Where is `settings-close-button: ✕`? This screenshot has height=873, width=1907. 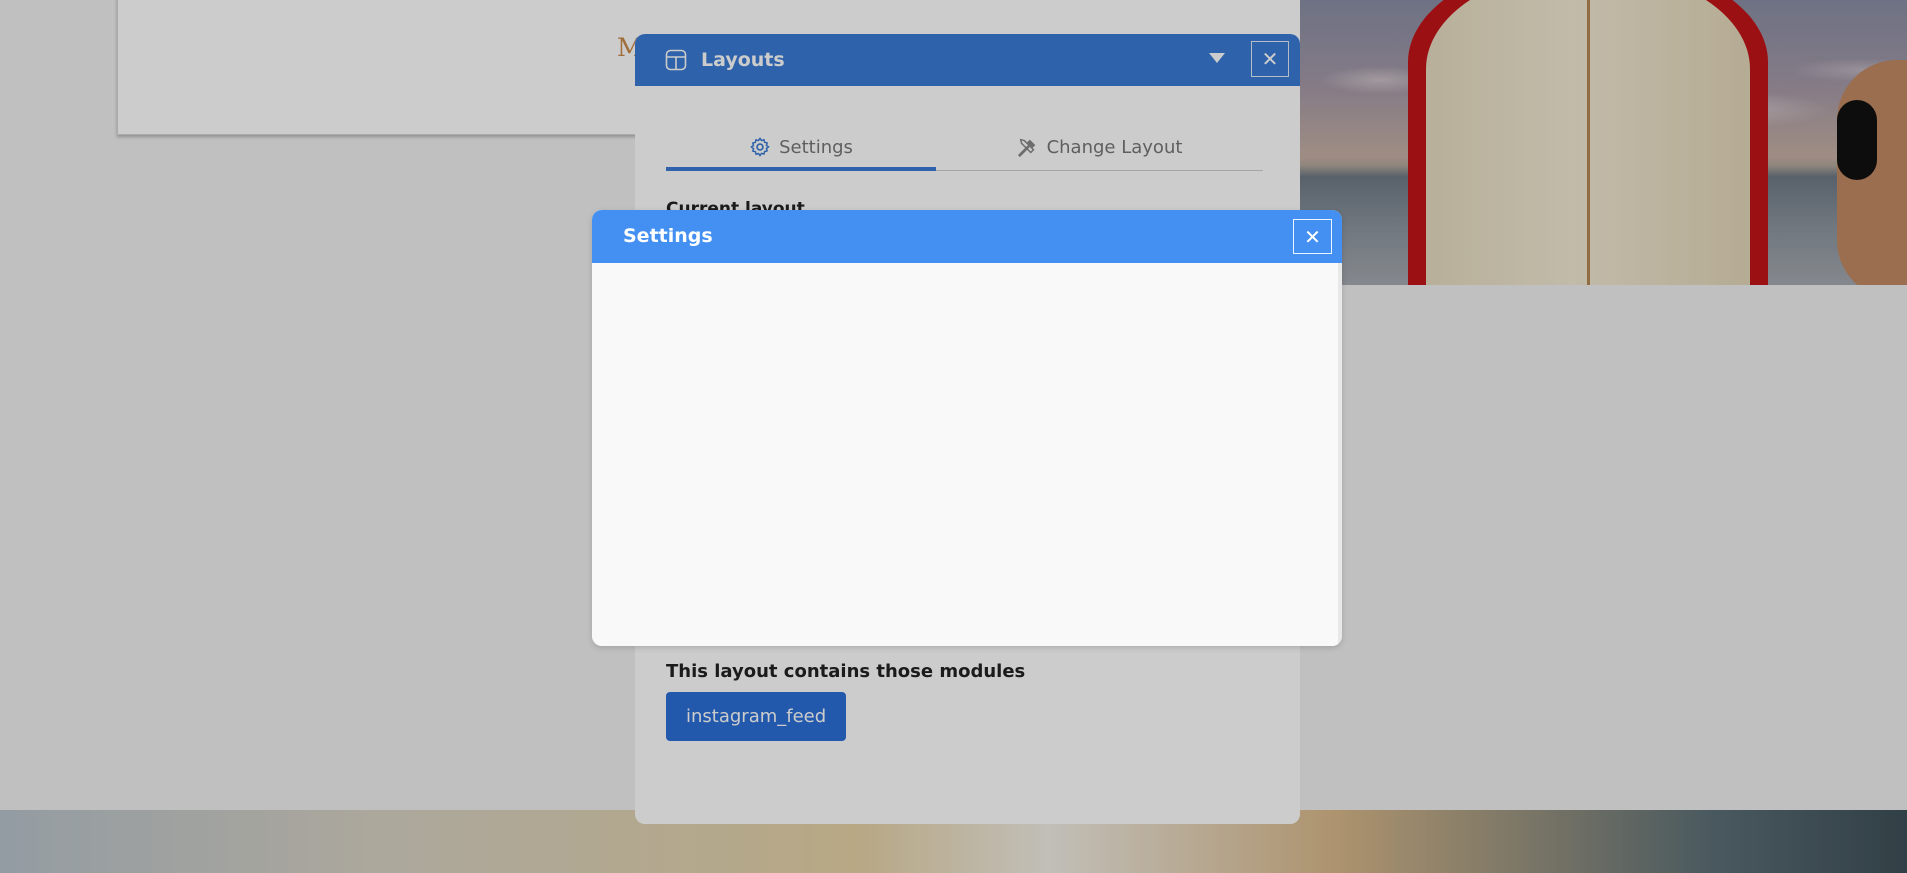
settings-close-button: ✕ is located at coordinates (1312, 236).